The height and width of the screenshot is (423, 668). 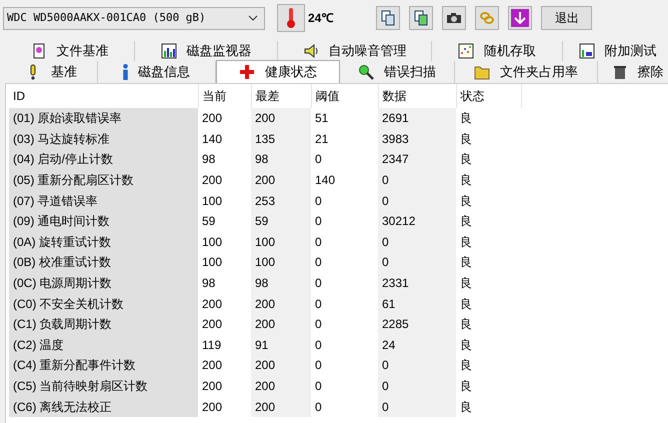 I want to click on download-button, so click(x=520, y=18).